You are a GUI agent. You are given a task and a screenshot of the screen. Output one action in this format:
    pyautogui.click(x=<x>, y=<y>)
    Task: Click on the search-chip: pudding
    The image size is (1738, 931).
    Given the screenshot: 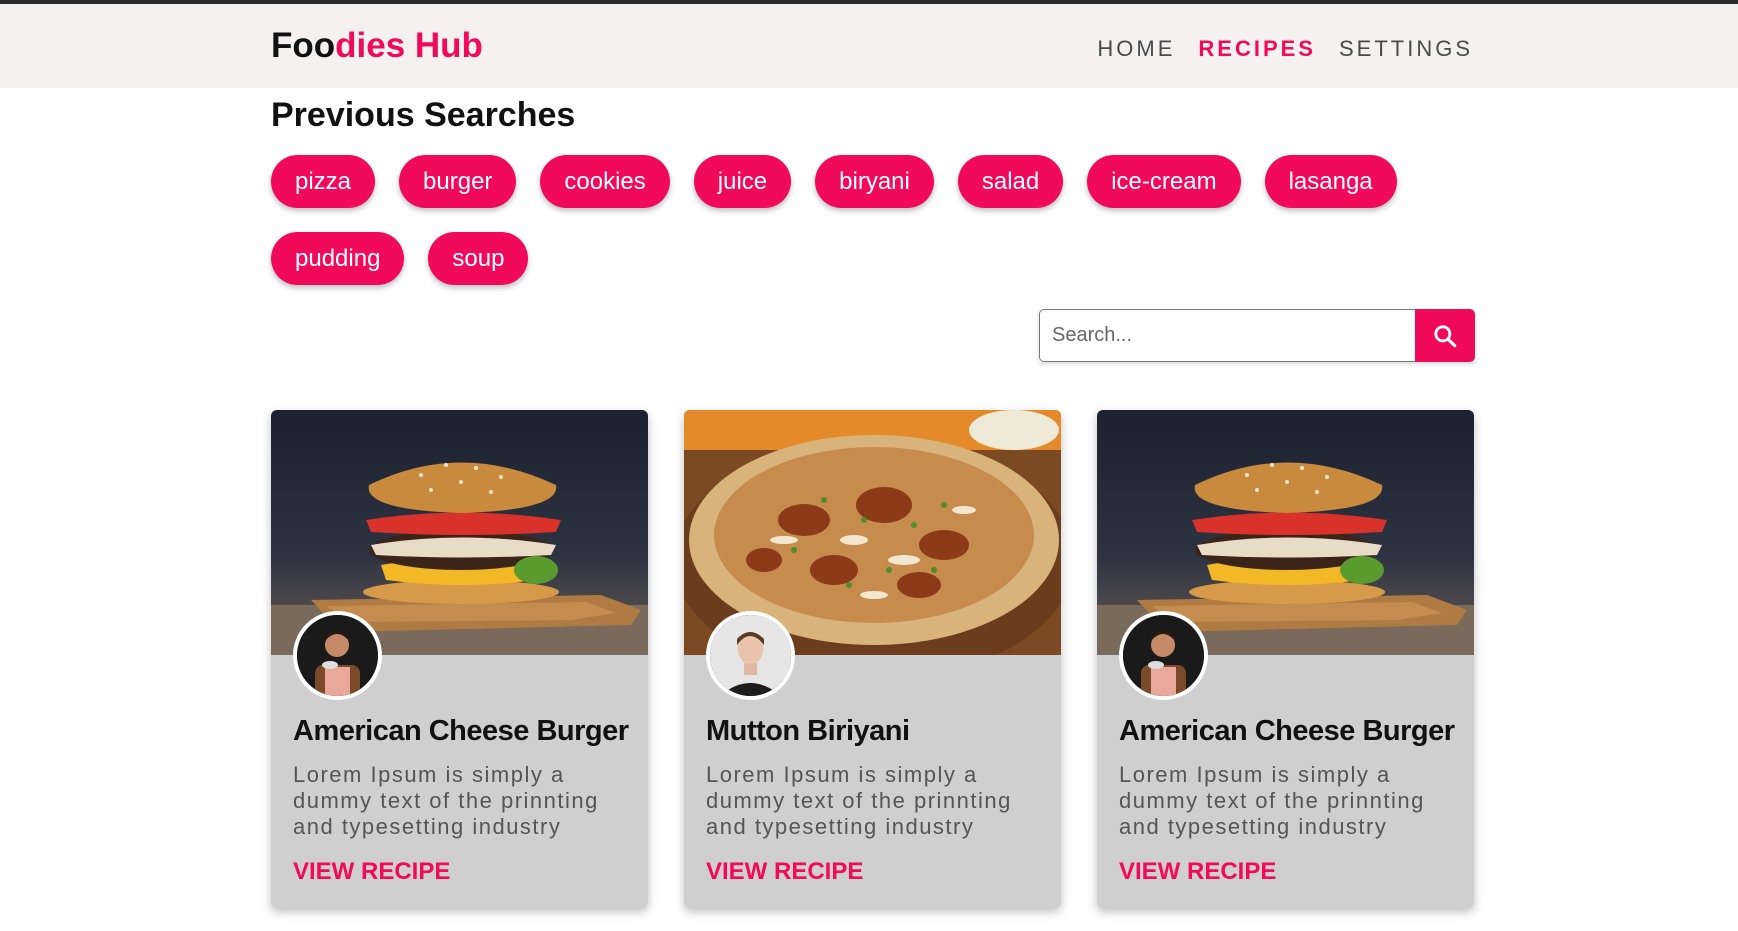 What is the action you would take?
    pyautogui.click(x=338, y=258)
    